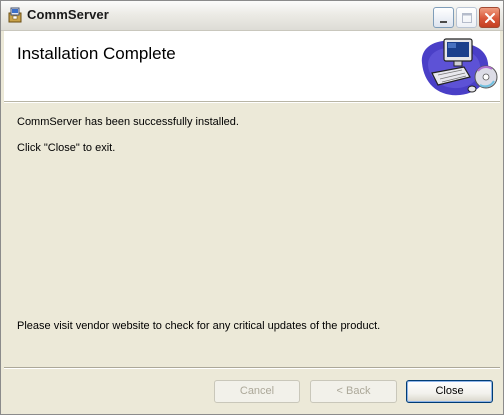 This screenshot has width=504, height=415. Describe the element at coordinates (15, 15) in the screenshot. I see `installer-icon` at that location.